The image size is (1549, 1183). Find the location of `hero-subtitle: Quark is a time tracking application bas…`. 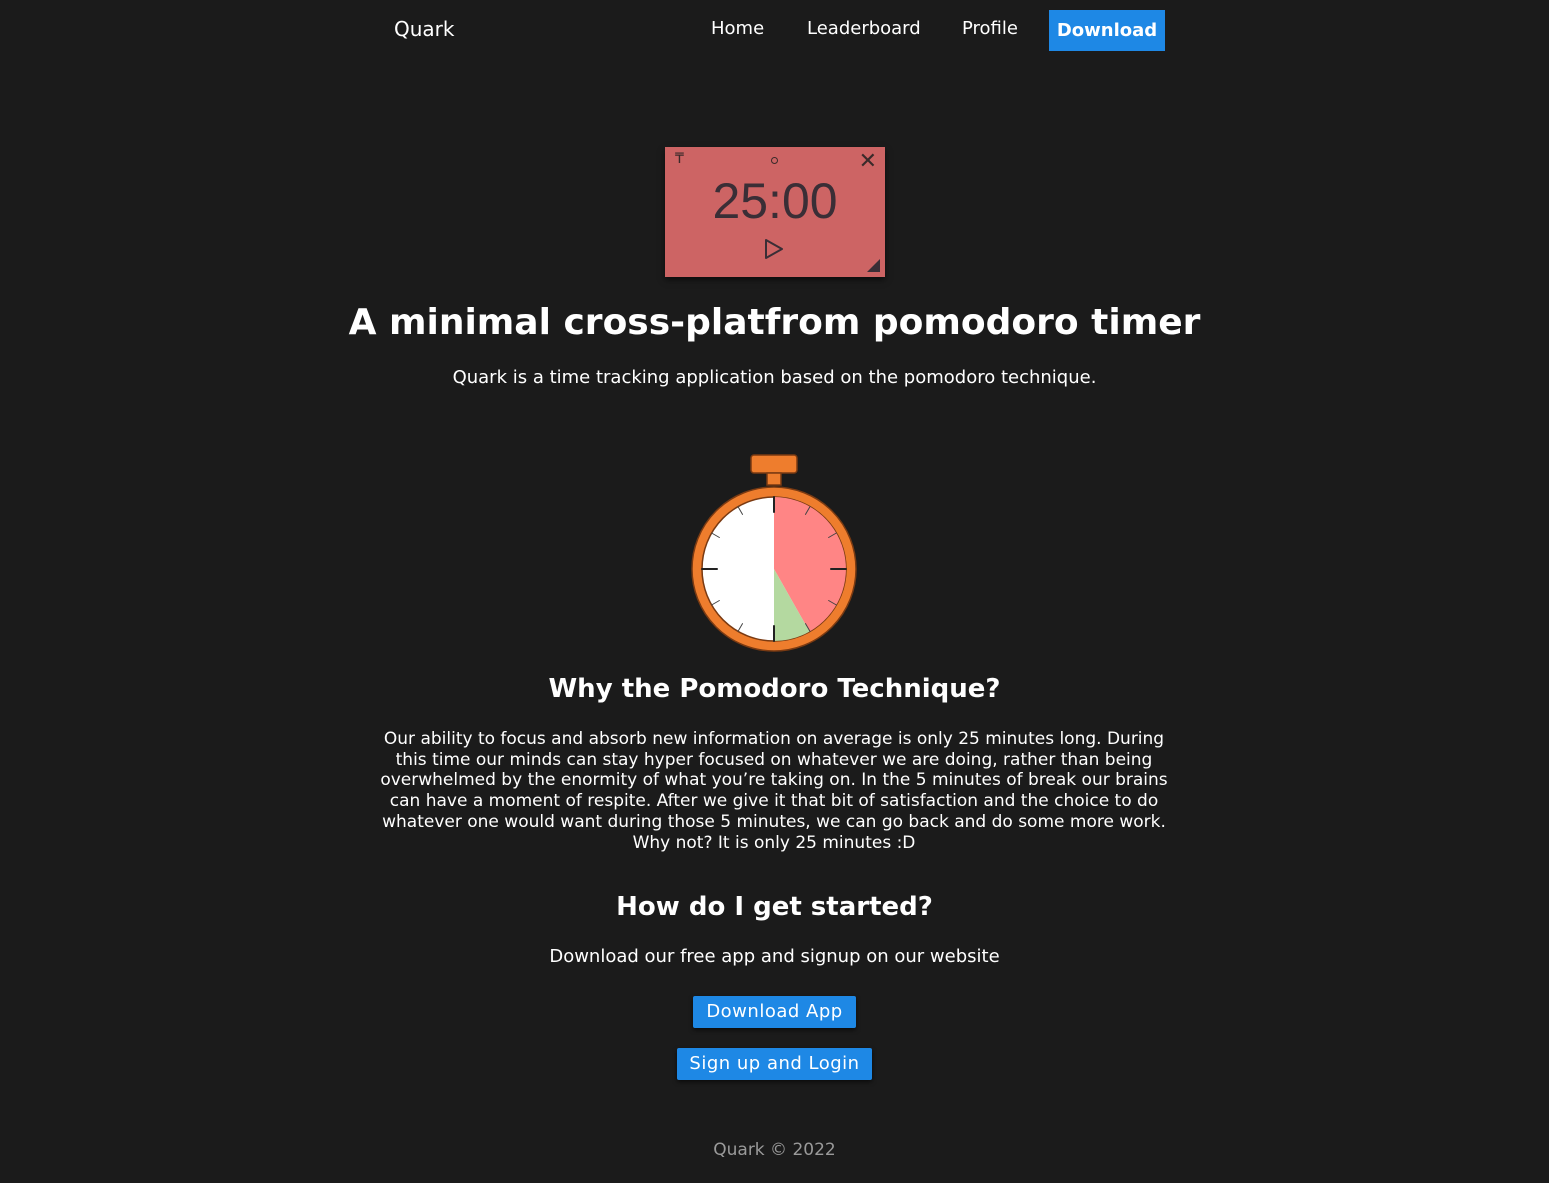

hero-subtitle: Quark is a time tracking application bas… is located at coordinates (774, 377).